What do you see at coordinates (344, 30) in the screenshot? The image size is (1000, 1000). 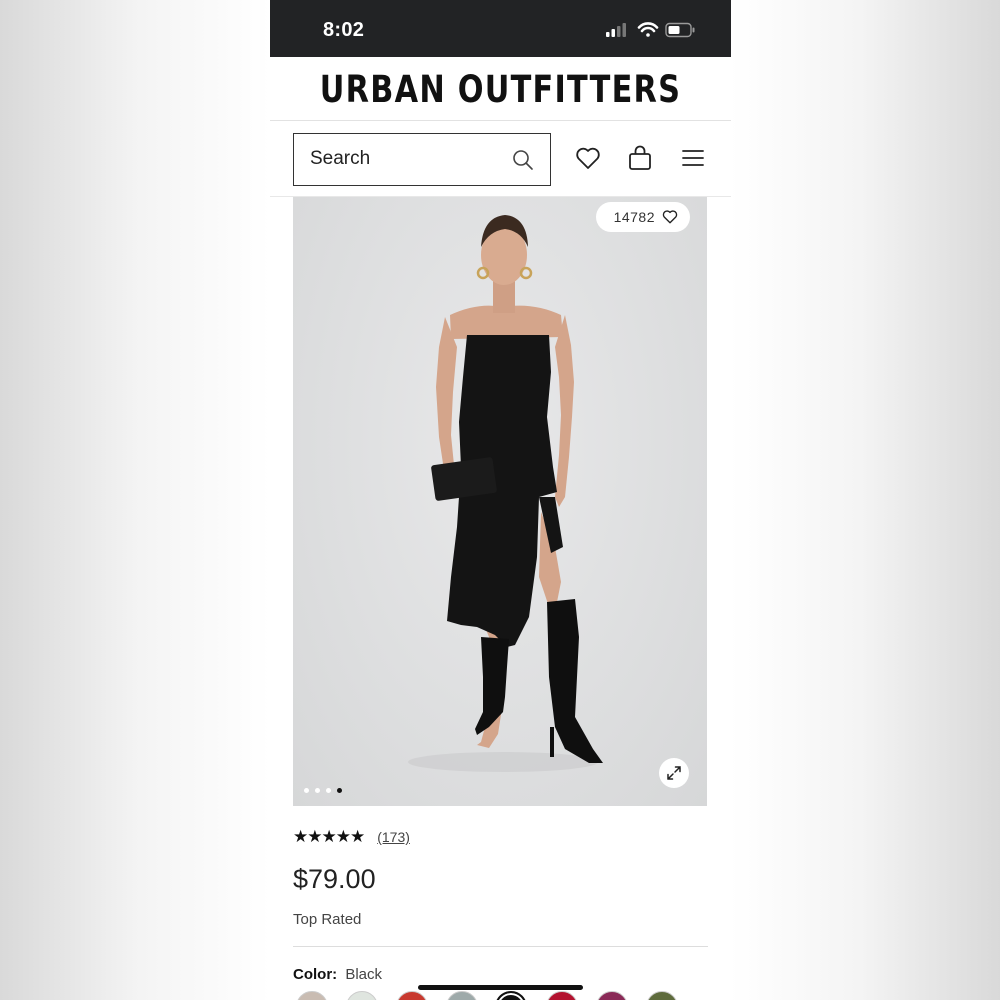 I see `status-time: 8:02` at bounding box center [344, 30].